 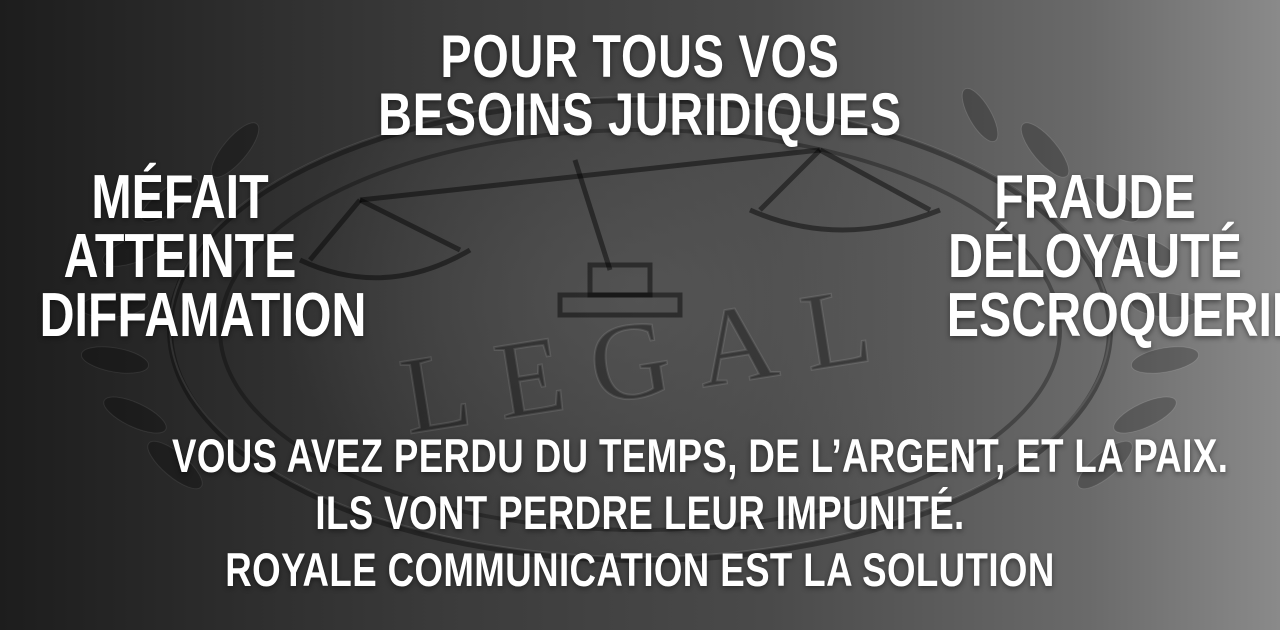 I want to click on bottom-line-3: ROYALE COMMUNICATION EST LA SOLUTION, so click(x=640, y=569).